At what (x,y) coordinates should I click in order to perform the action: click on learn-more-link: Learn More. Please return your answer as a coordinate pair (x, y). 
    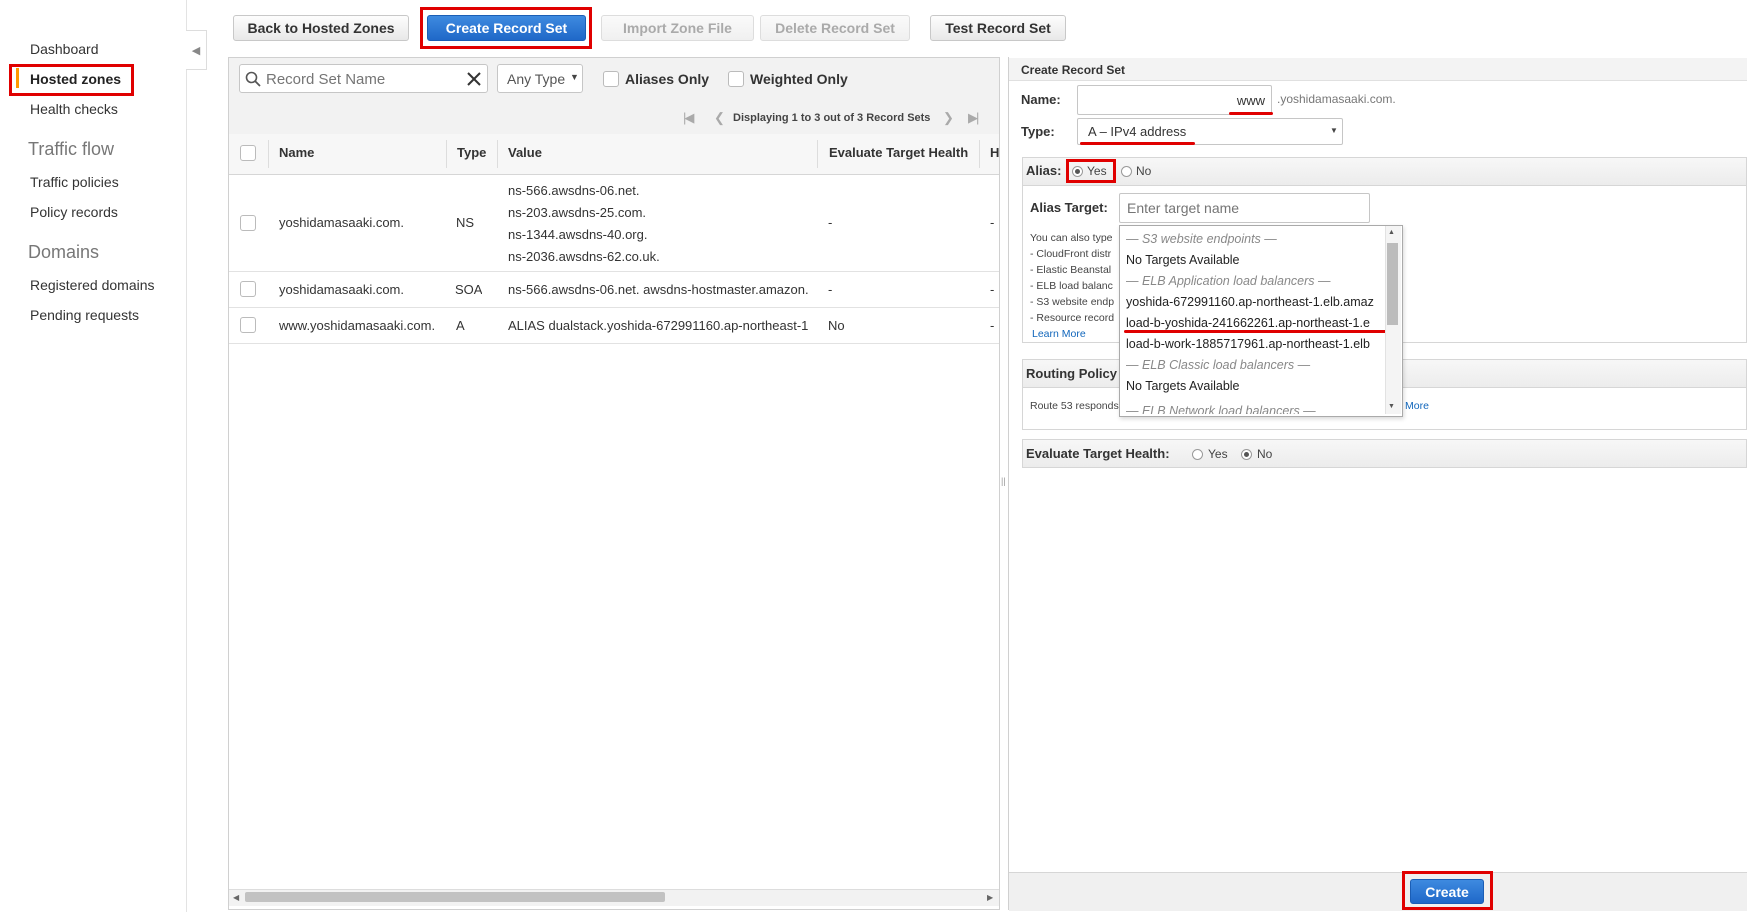
    Looking at the image, I should click on (1059, 334).